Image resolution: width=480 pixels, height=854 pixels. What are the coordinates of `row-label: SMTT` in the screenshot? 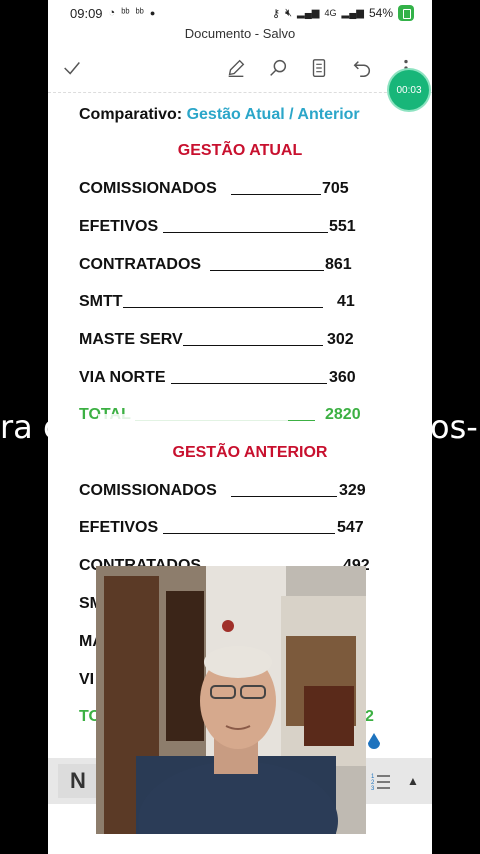 It's located at (101, 301).